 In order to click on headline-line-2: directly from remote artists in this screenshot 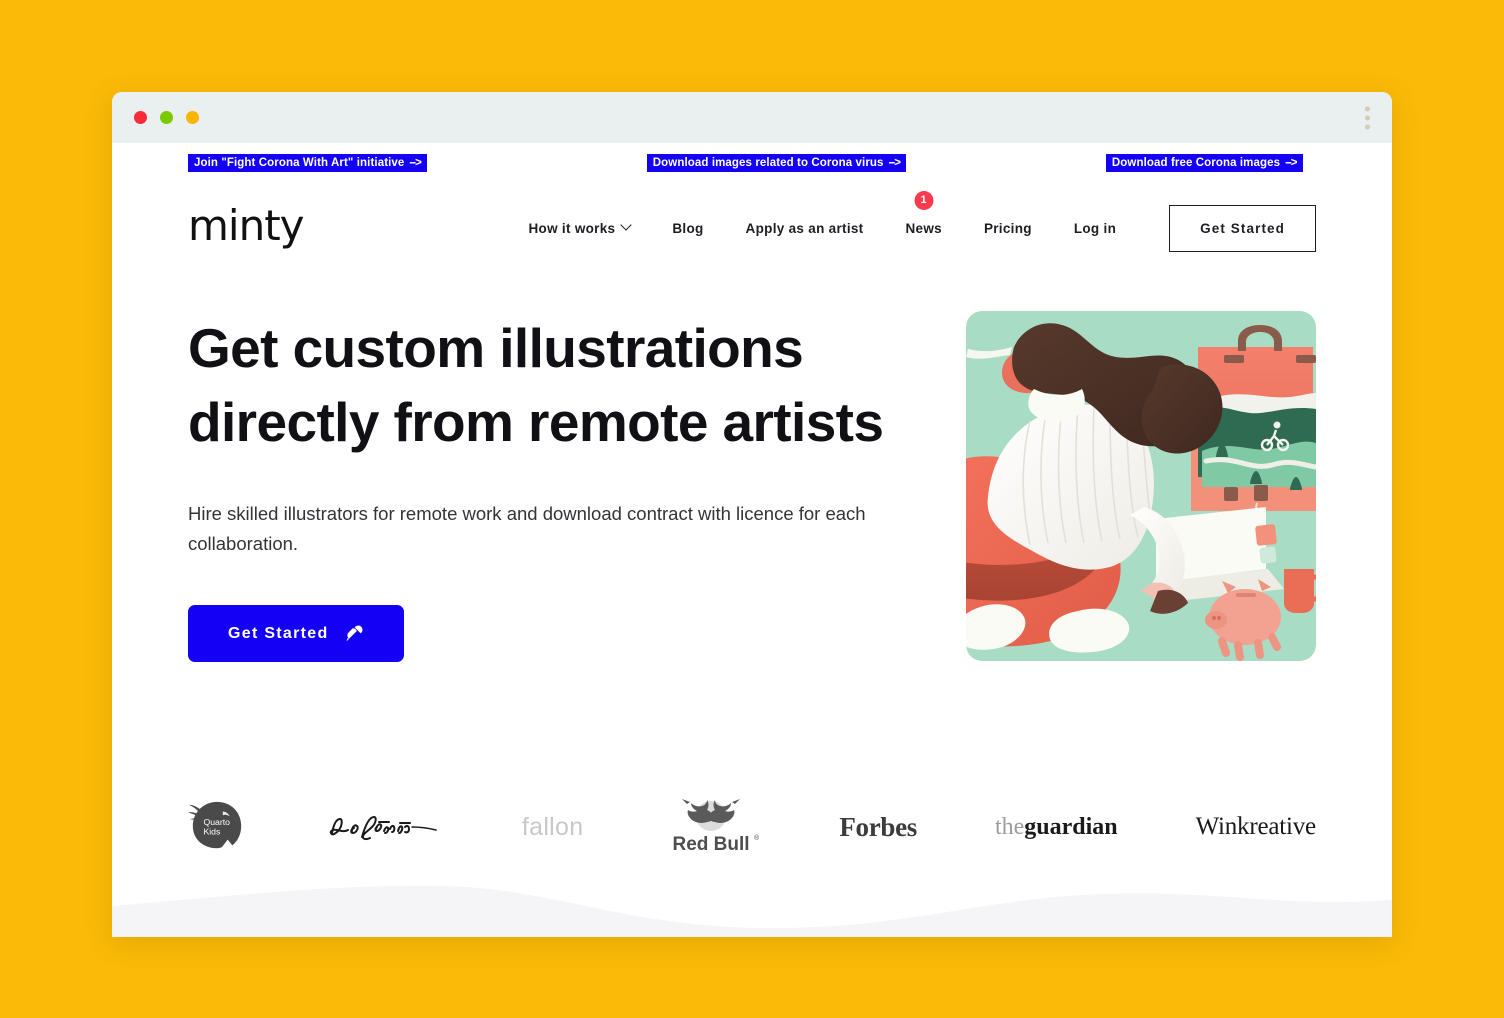, I will do `click(536, 422)`.